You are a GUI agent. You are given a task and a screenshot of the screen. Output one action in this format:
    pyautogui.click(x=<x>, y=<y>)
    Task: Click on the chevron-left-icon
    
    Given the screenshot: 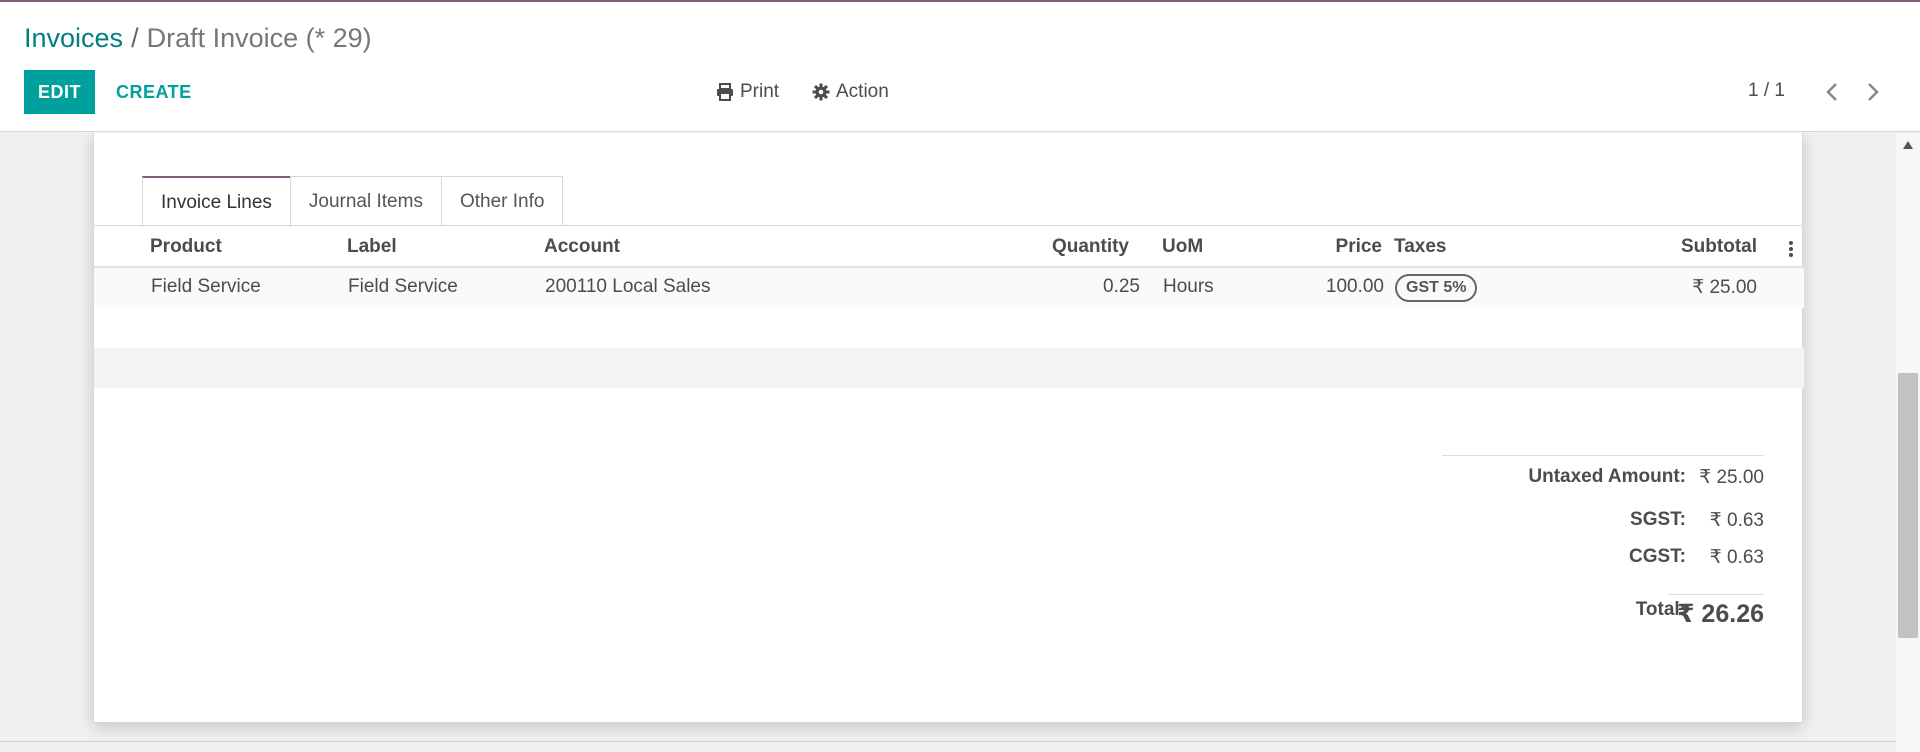 What is the action you would take?
    pyautogui.click(x=1831, y=92)
    